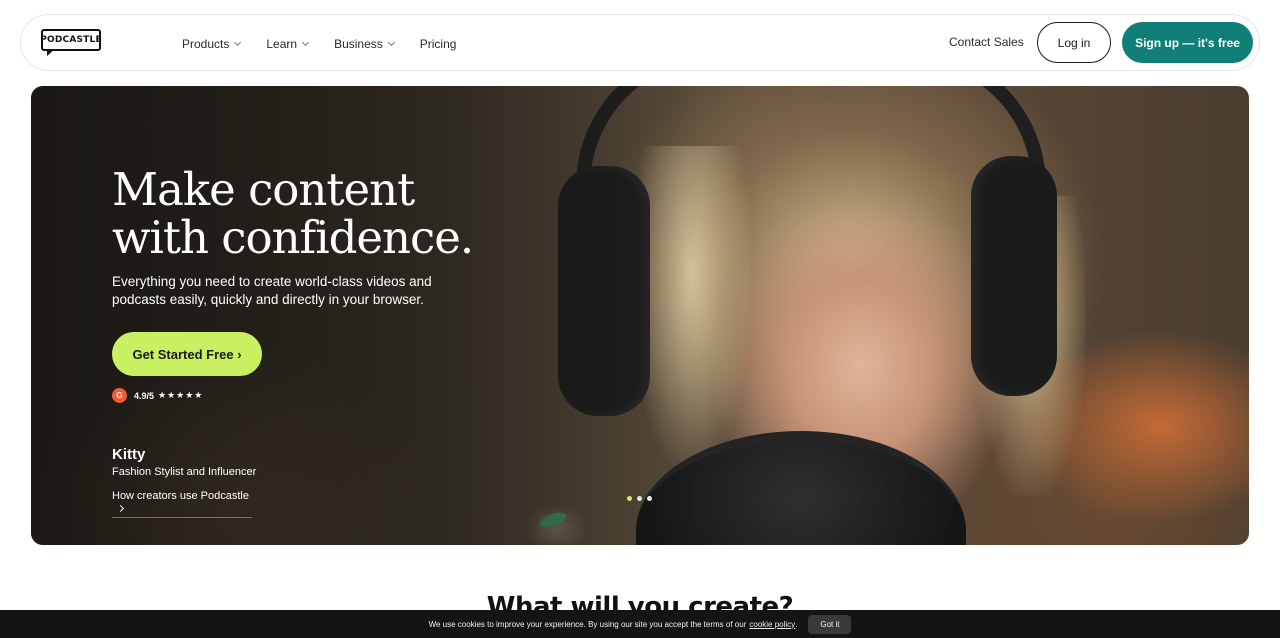 This screenshot has width=1280, height=638. Describe the element at coordinates (772, 624) in the screenshot. I see `cookie-policy-link: cookie policy` at that location.